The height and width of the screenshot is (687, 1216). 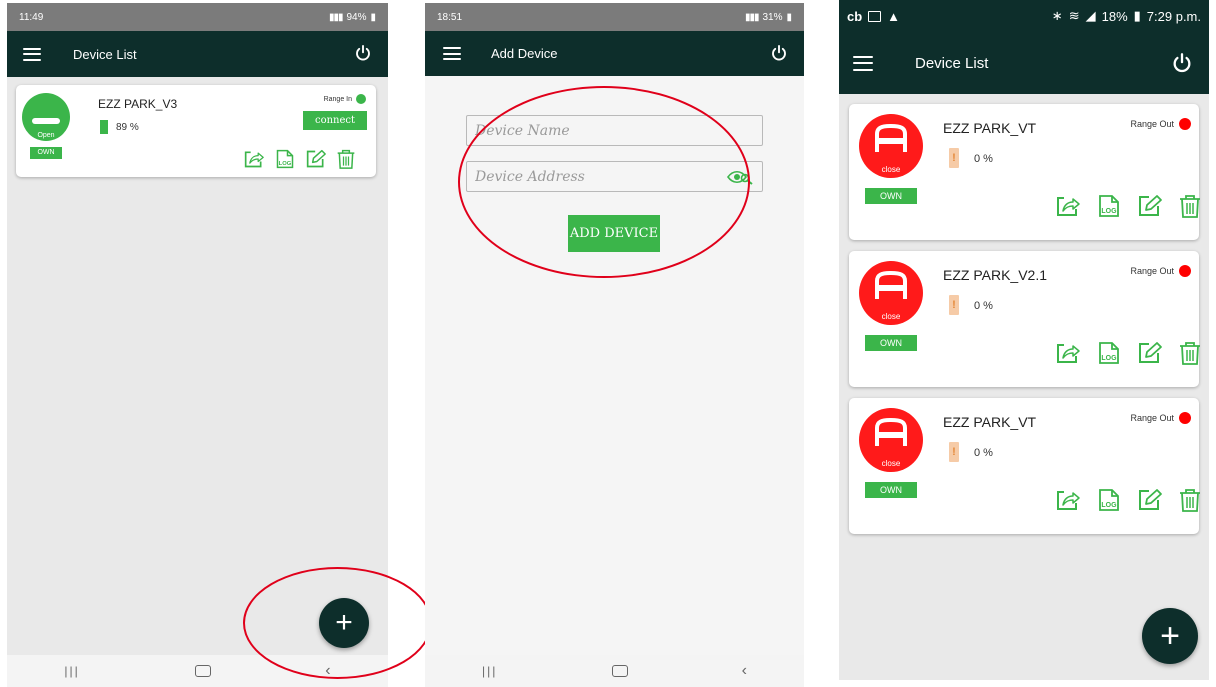 I want to click on bluetooth-icon: ∗, so click(x=1057, y=15).